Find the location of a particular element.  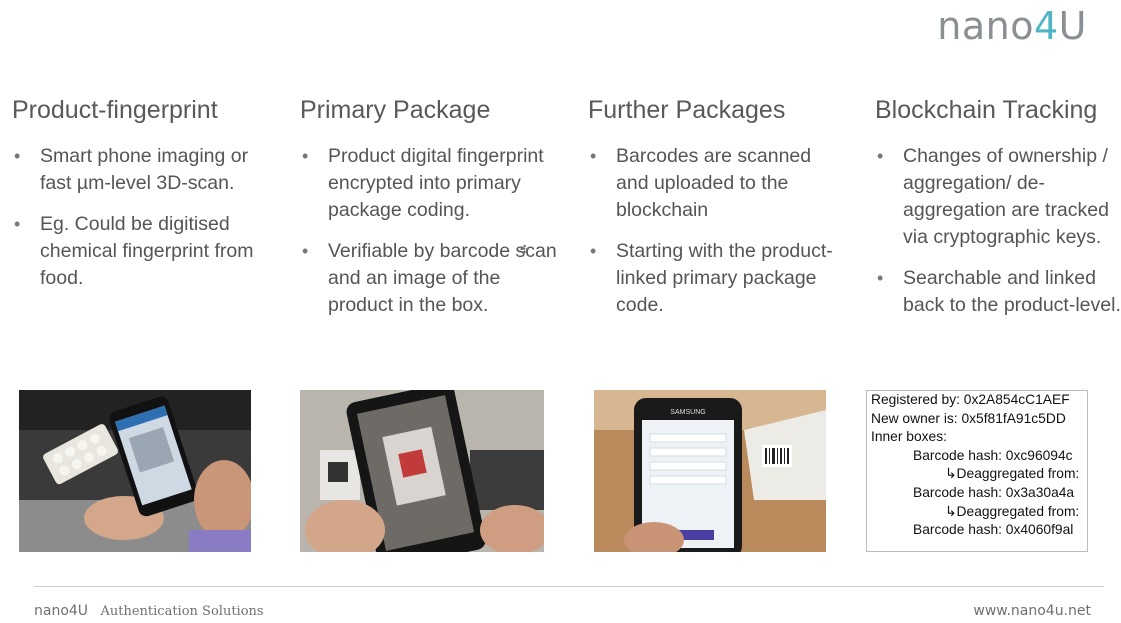

photo-illustration: SAMSUNG is located at coordinates (710, 471).